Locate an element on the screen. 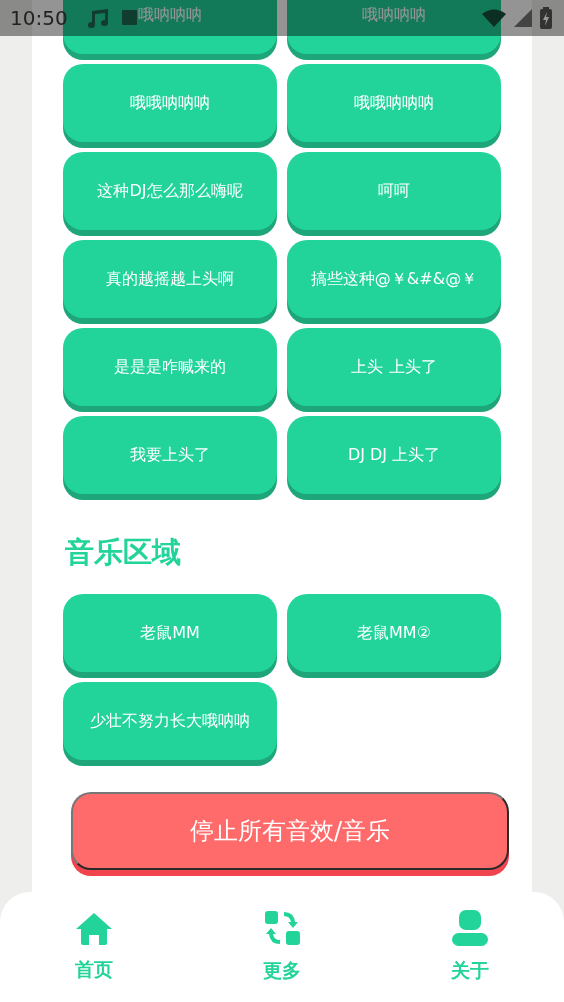 Image resolution: width=564 pixels, height=1002 pixels. tab: 首页 is located at coordinates (94, 947).